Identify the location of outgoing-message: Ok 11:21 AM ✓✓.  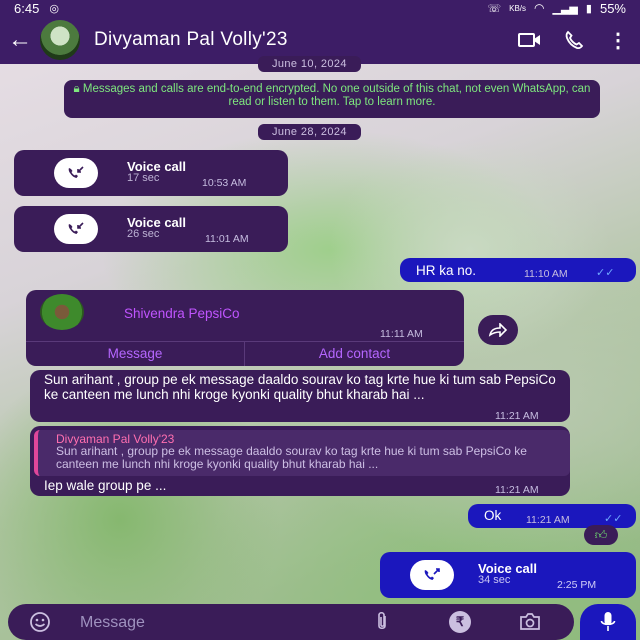
(552, 516).